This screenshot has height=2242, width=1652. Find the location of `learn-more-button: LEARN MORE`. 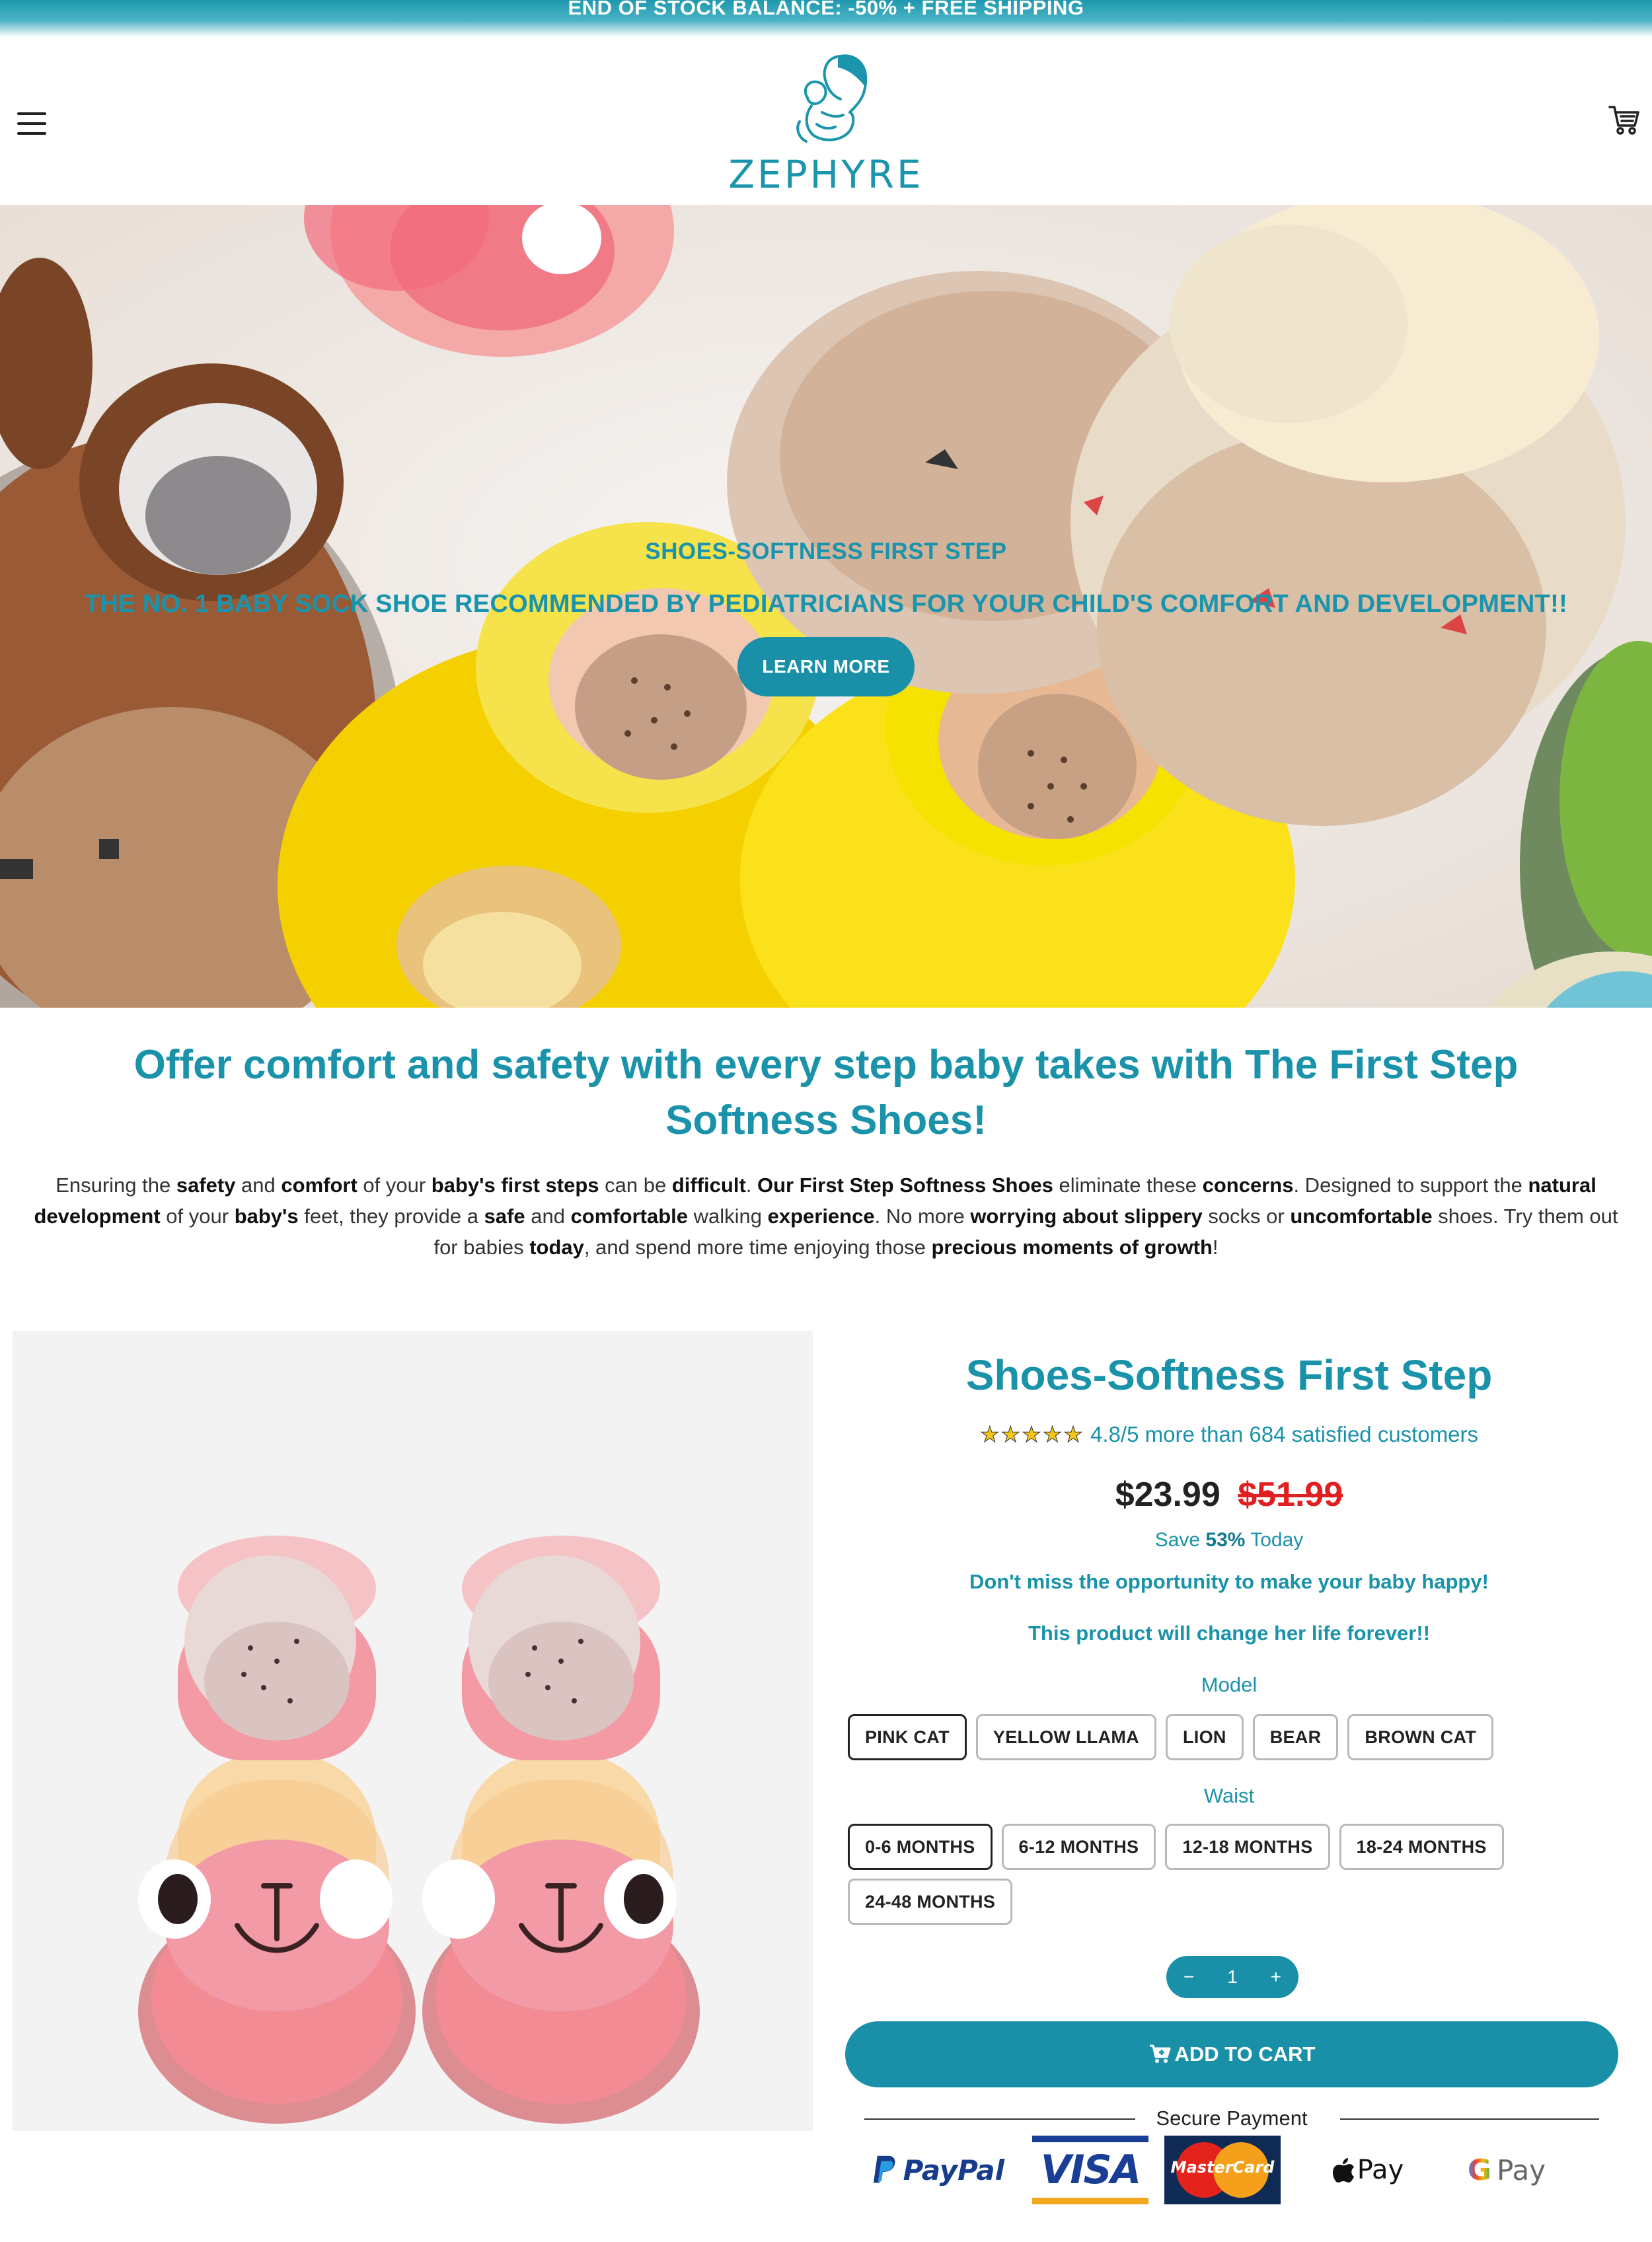

learn-more-button: LEARN MORE is located at coordinates (826, 666).